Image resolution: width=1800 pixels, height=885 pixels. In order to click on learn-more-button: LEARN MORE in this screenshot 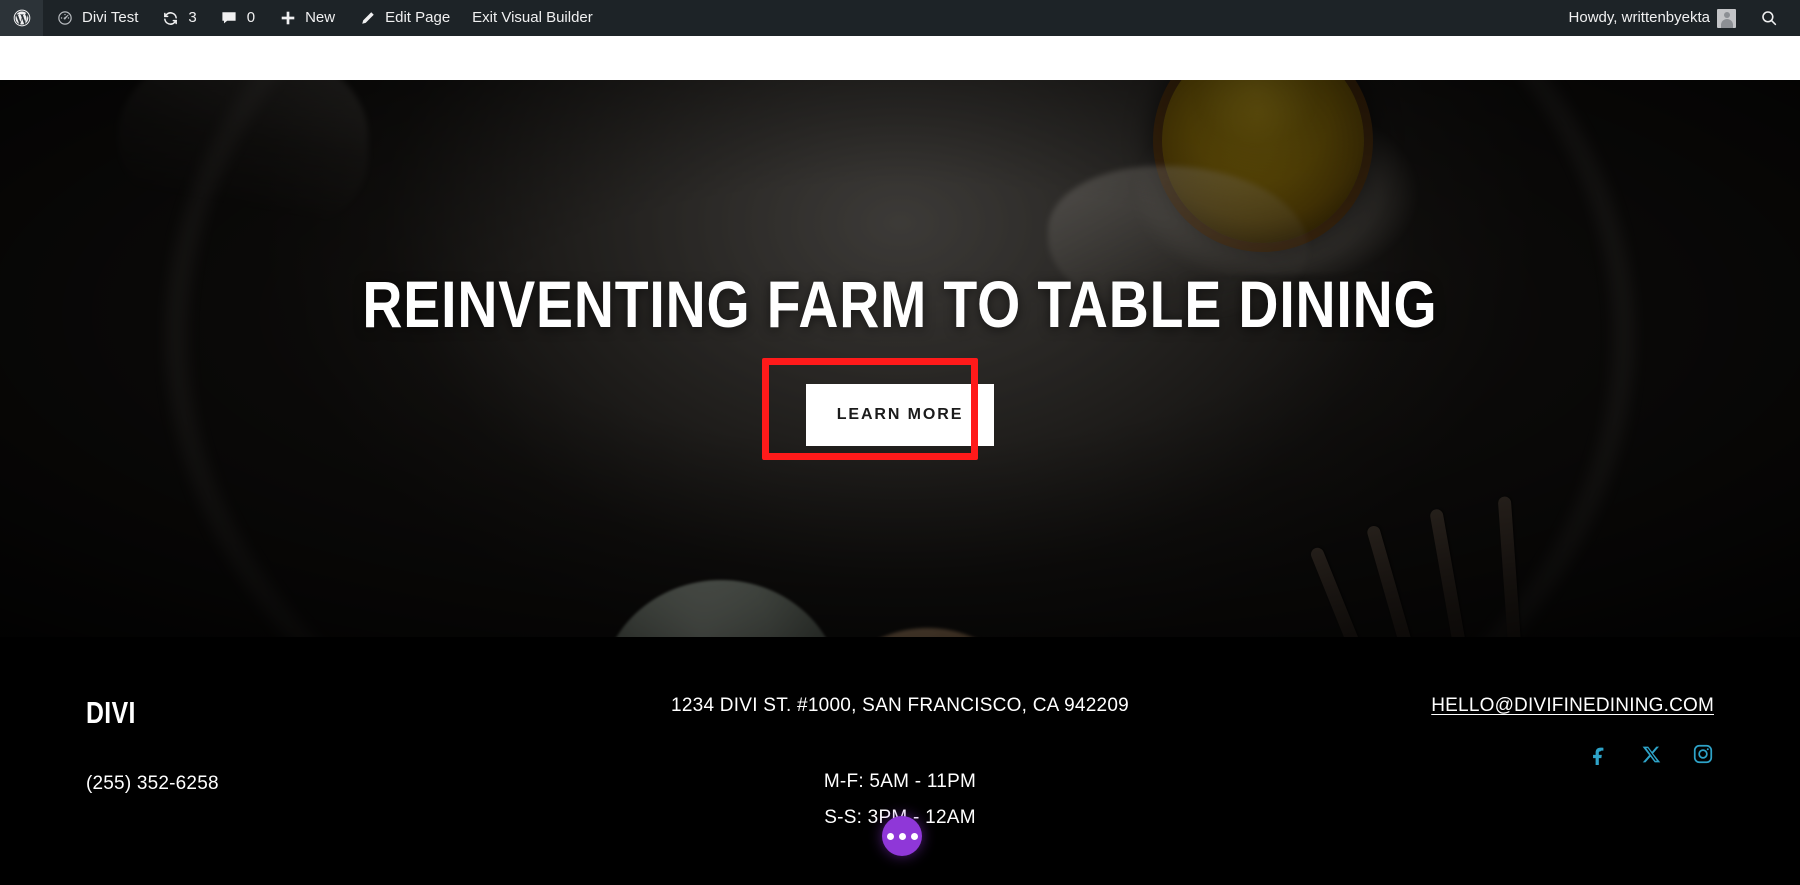, I will do `click(900, 414)`.